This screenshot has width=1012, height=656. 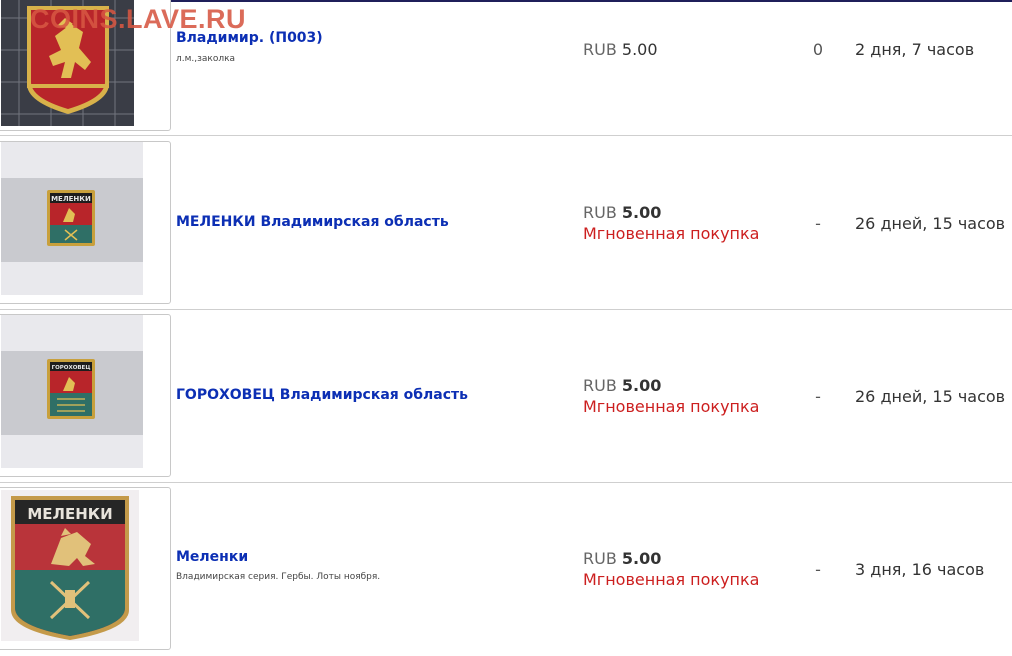 What do you see at coordinates (920, 569) in the screenshot?
I see `time-left: 3 дня, 16 часов` at bounding box center [920, 569].